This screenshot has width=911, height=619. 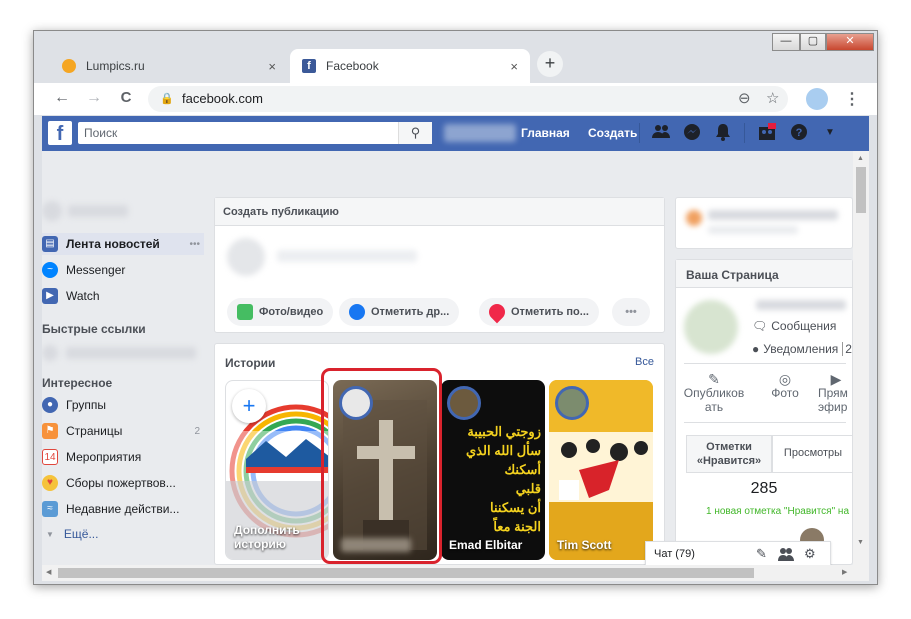 What do you see at coordinates (52, 211) in the screenshot?
I see `avatar` at bounding box center [52, 211].